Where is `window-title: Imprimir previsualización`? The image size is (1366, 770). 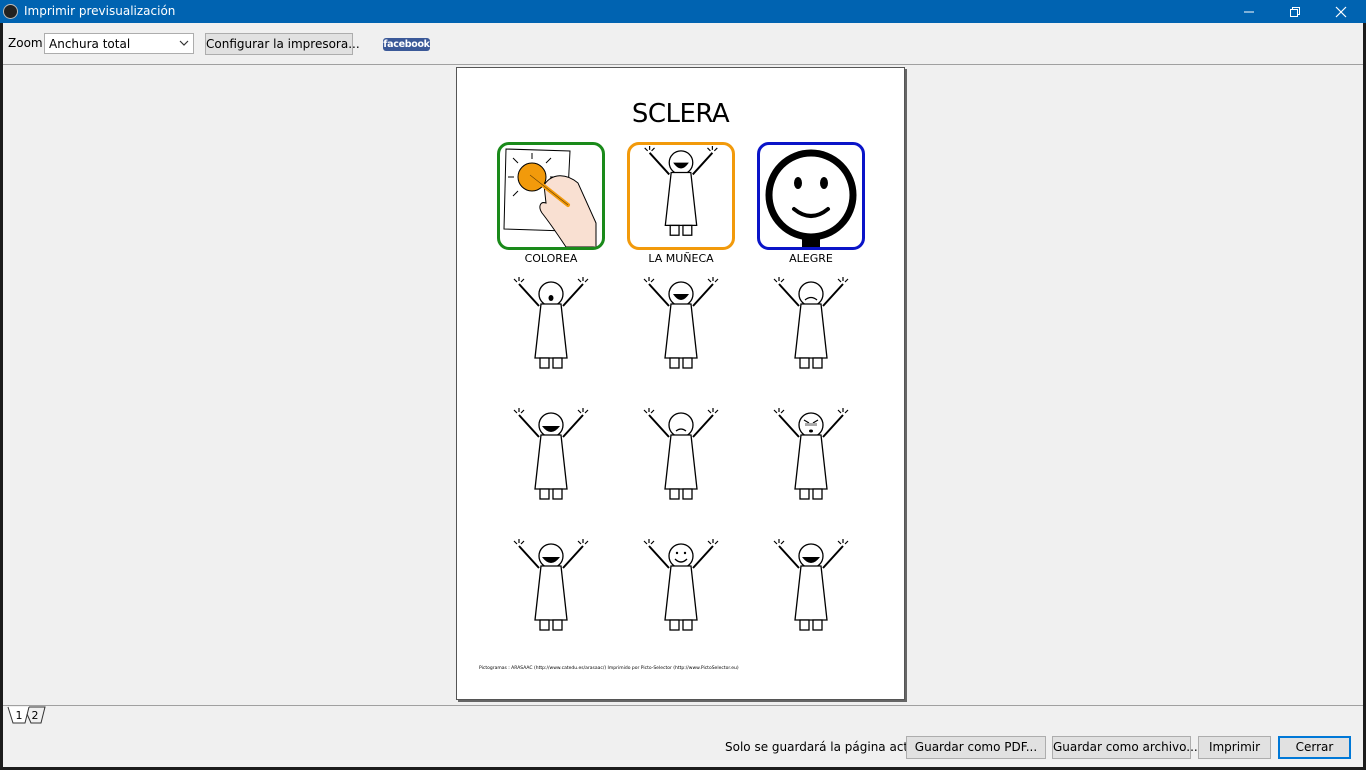 window-title: Imprimir previsualización is located at coordinates (100, 11).